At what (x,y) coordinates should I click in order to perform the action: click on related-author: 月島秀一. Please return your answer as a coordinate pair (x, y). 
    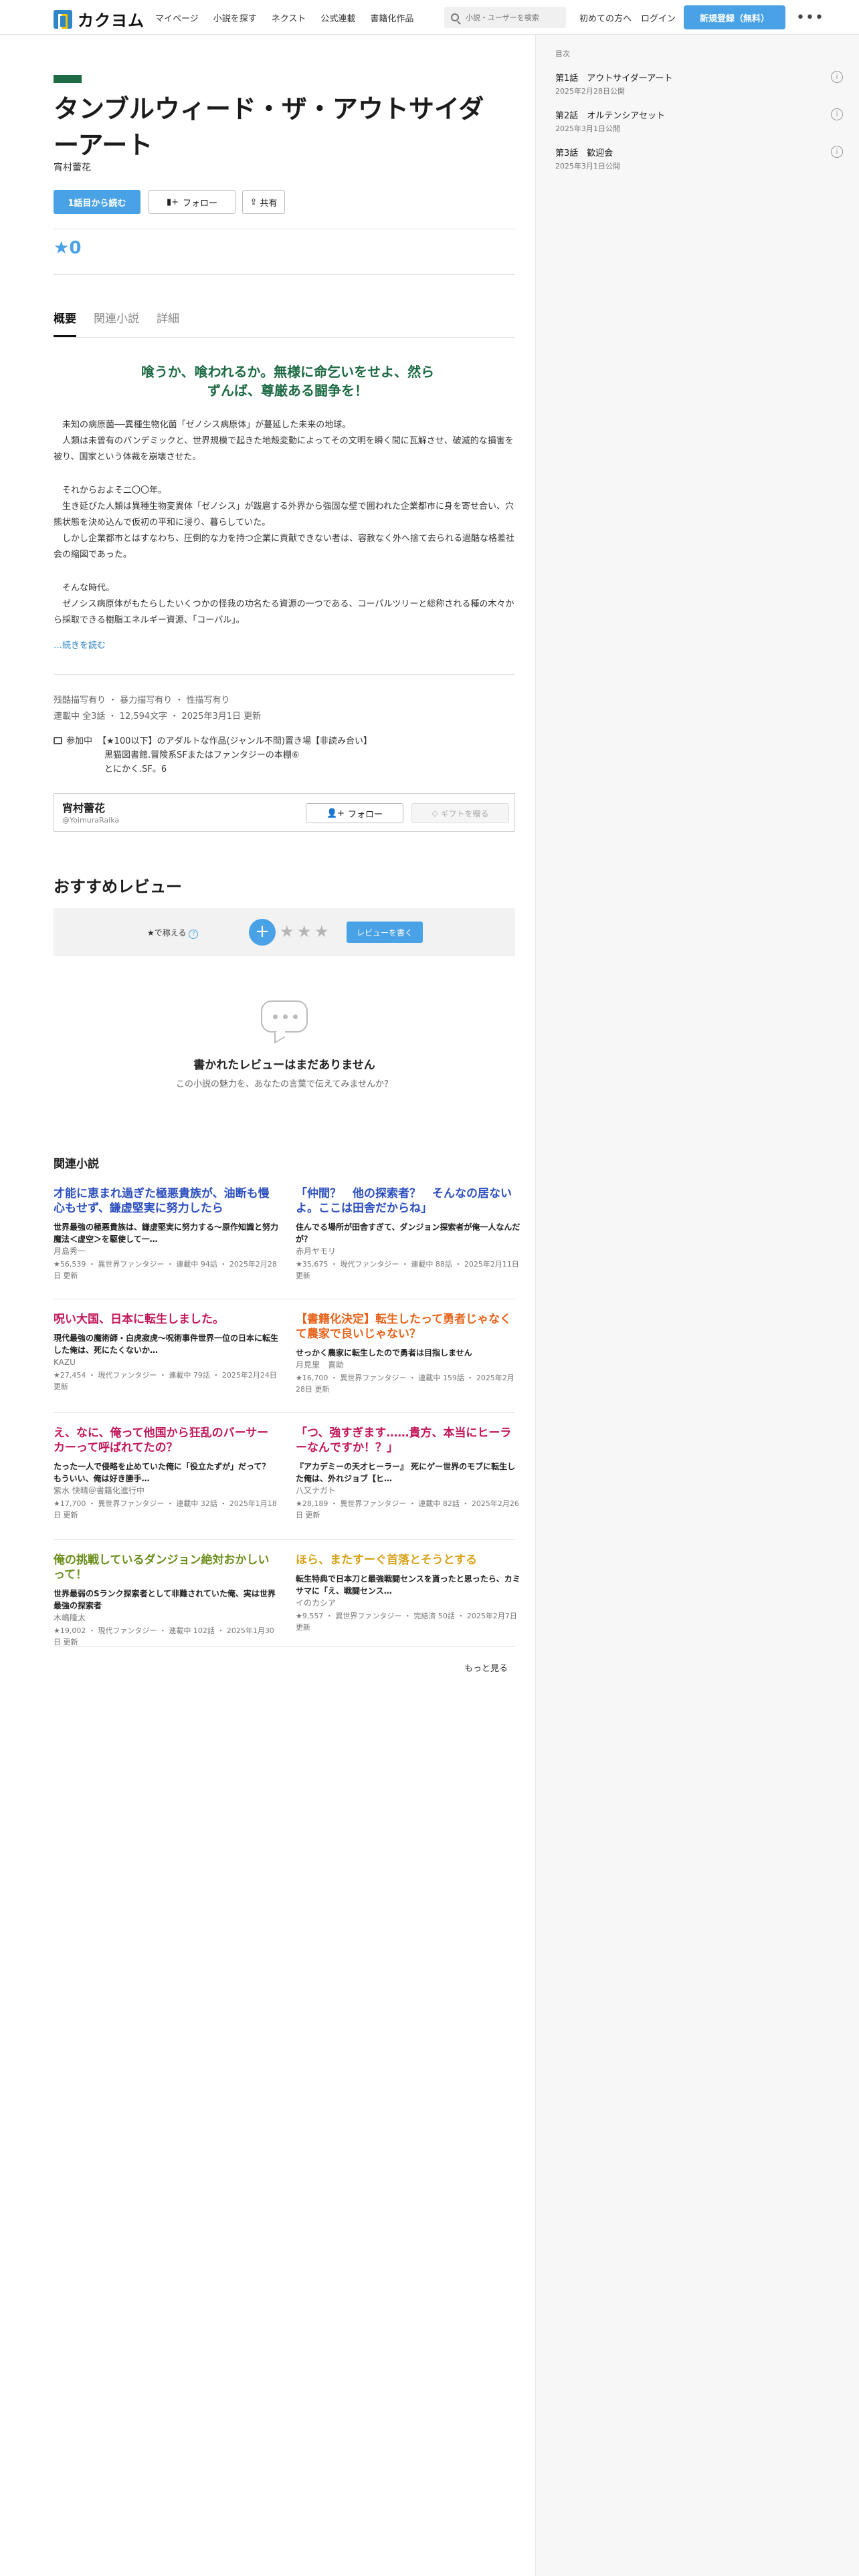
    Looking at the image, I should click on (166, 1251).